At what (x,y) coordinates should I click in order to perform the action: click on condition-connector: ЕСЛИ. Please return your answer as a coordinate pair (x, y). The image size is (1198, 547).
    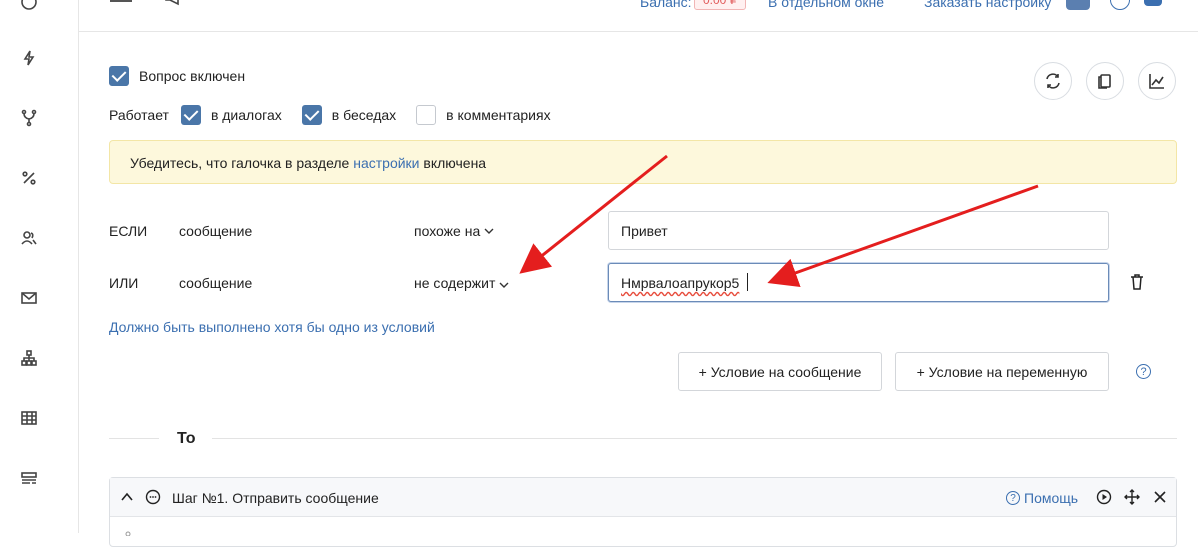
    Looking at the image, I should click on (128, 231).